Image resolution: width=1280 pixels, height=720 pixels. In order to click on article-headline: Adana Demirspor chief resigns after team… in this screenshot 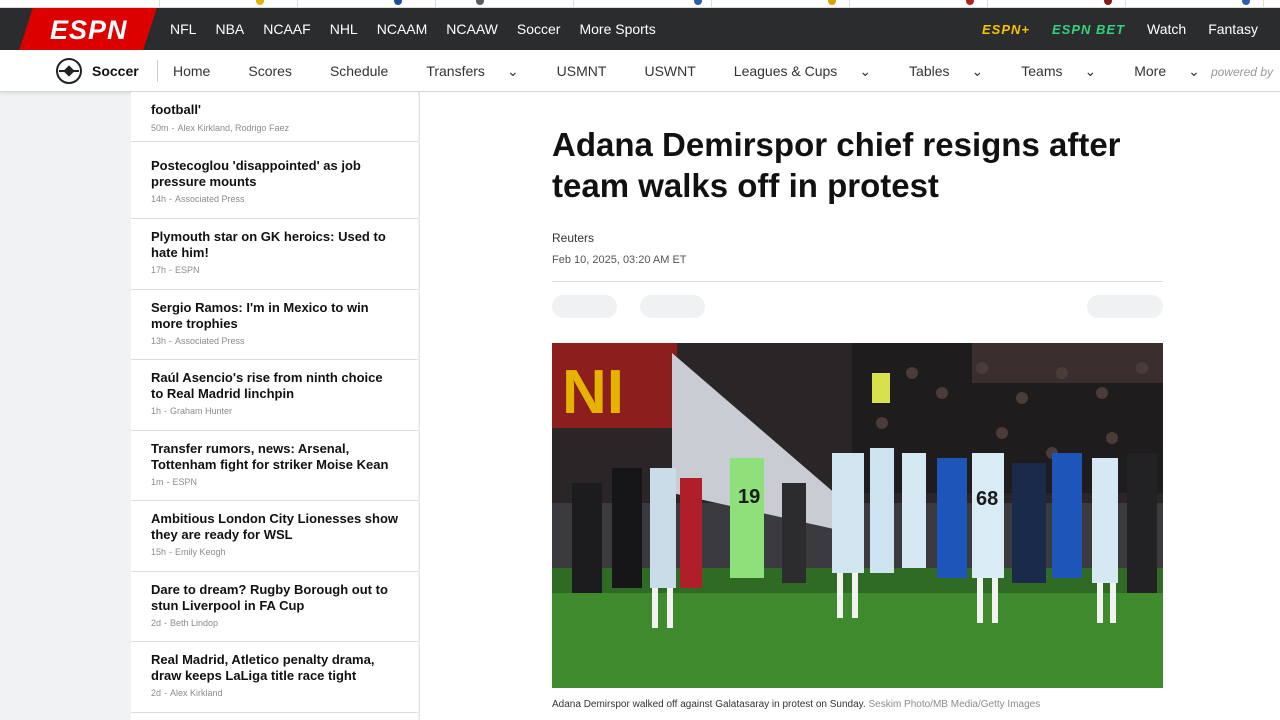, I will do `click(836, 165)`.